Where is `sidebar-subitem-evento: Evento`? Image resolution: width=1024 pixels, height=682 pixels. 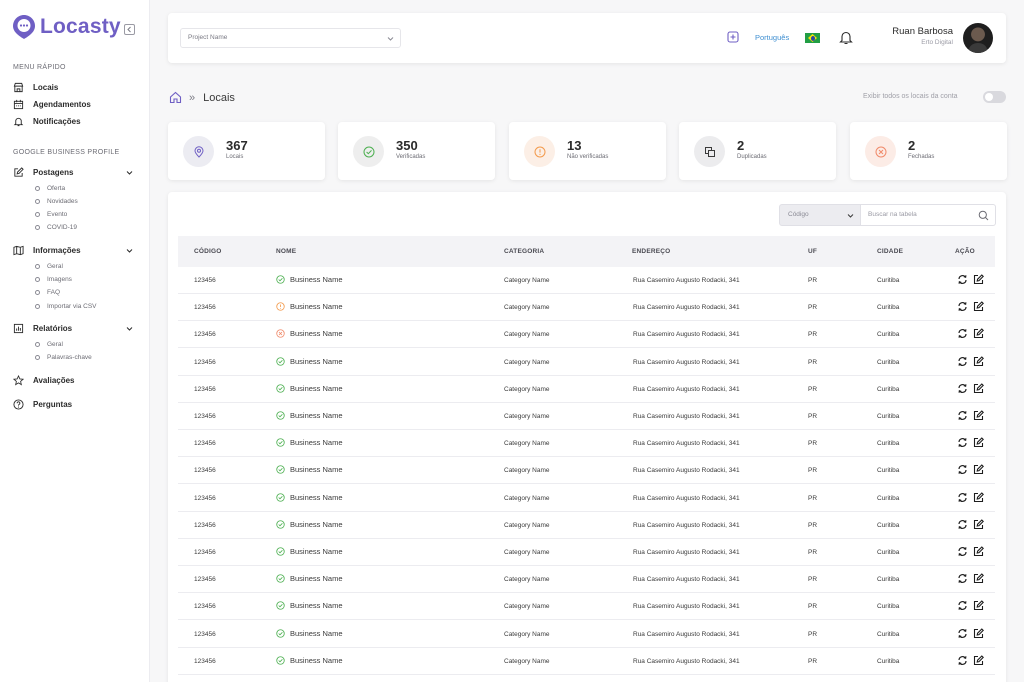 sidebar-subitem-evento: Evento is located at coordinates (51, 214).